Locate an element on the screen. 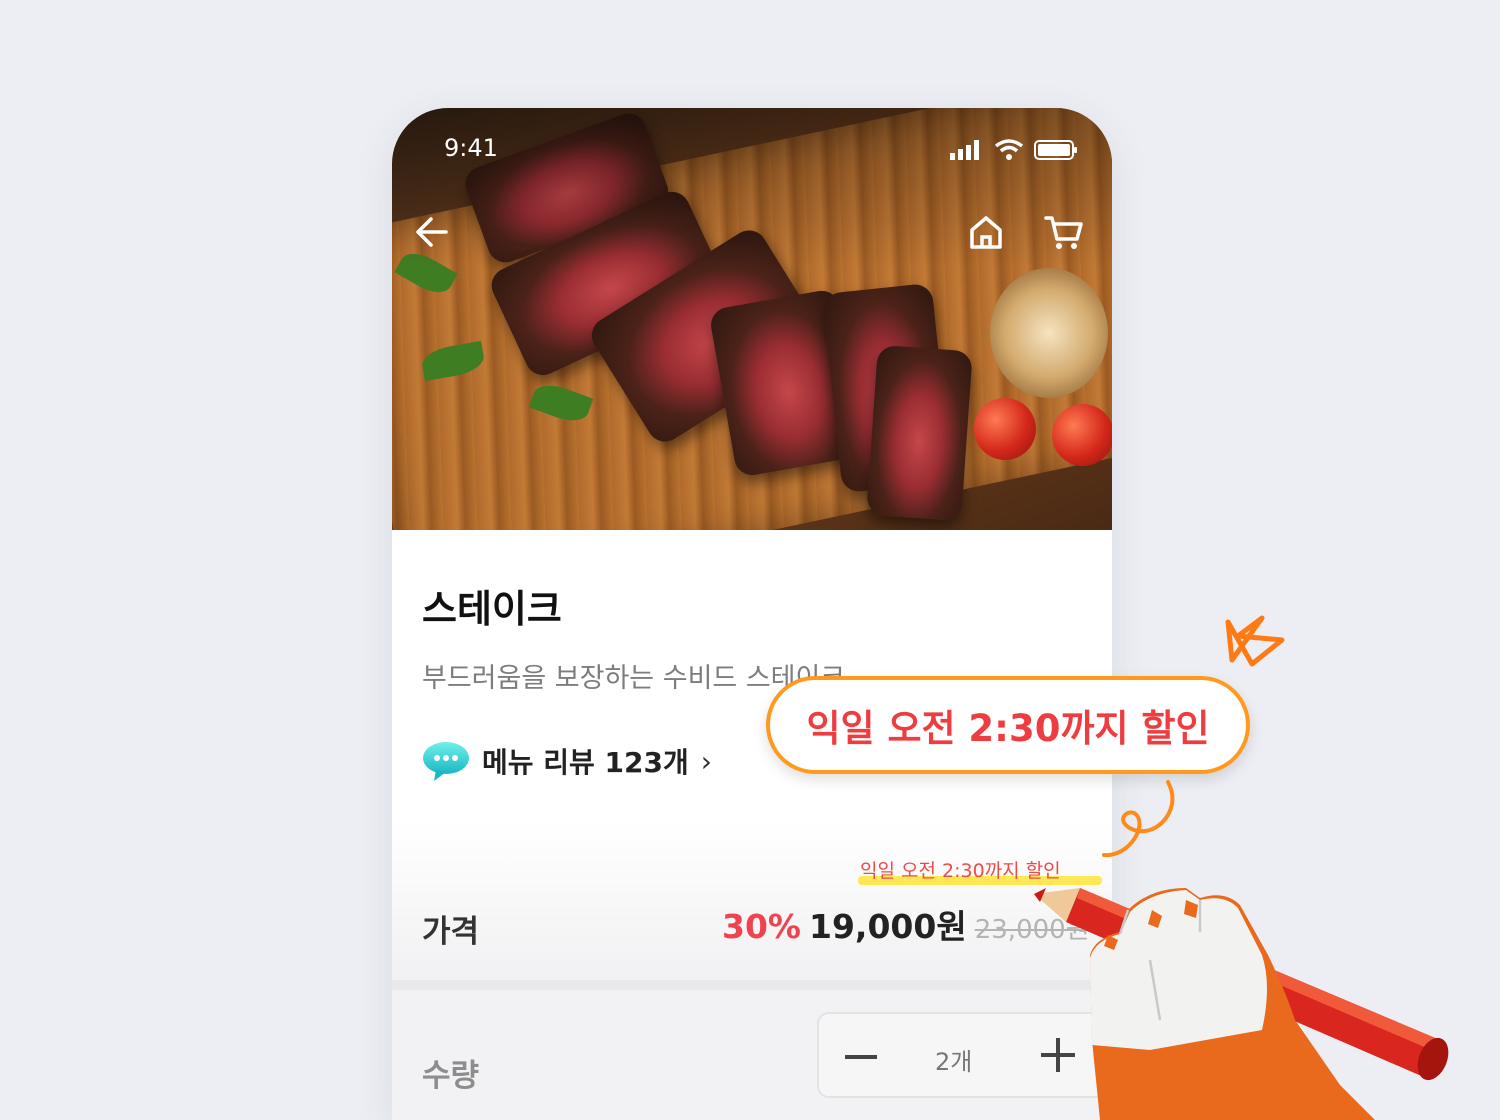  discount-callout-bubble: 익일 오전 2:30까지 할인 is located at coordinates (1008, 725).